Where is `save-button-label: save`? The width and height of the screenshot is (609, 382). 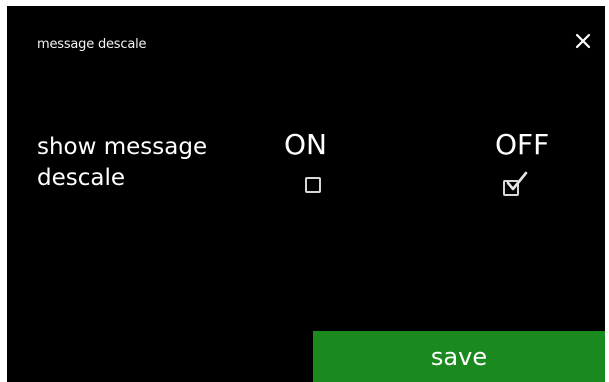
save-button-label: save is located at coordinates (459, 356).